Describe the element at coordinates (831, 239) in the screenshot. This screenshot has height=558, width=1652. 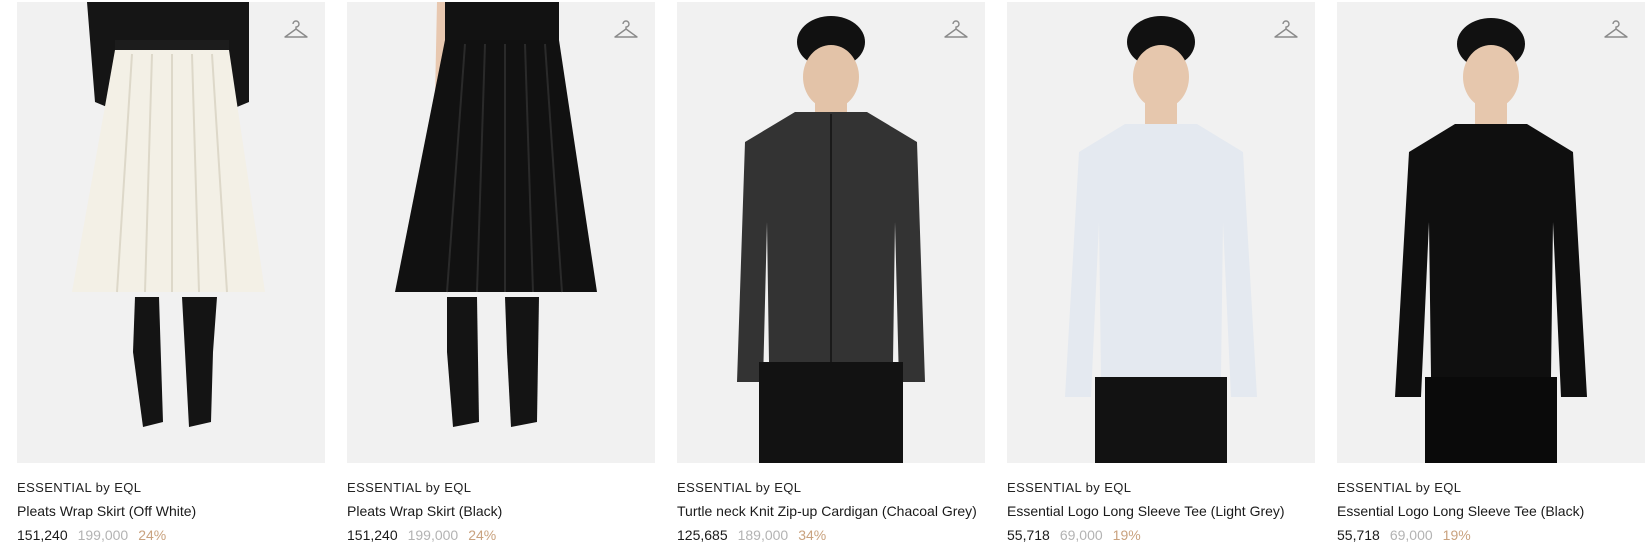
I see `cardigan-photo` at that location.